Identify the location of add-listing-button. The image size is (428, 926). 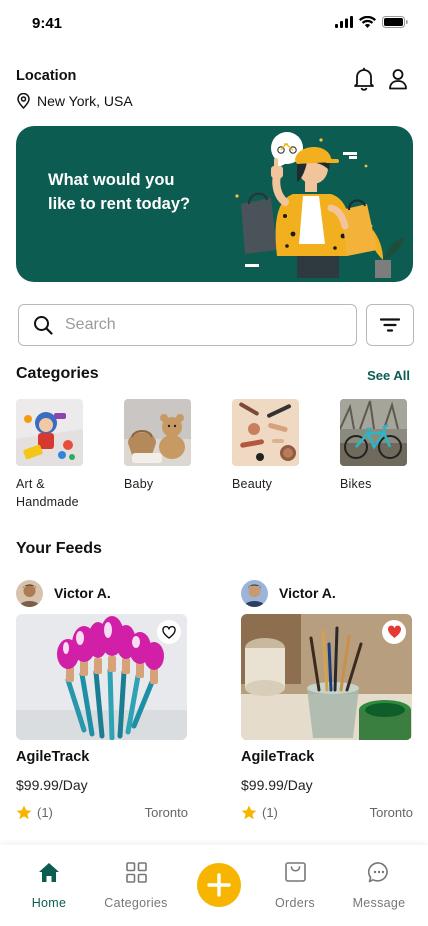
(219, 885).